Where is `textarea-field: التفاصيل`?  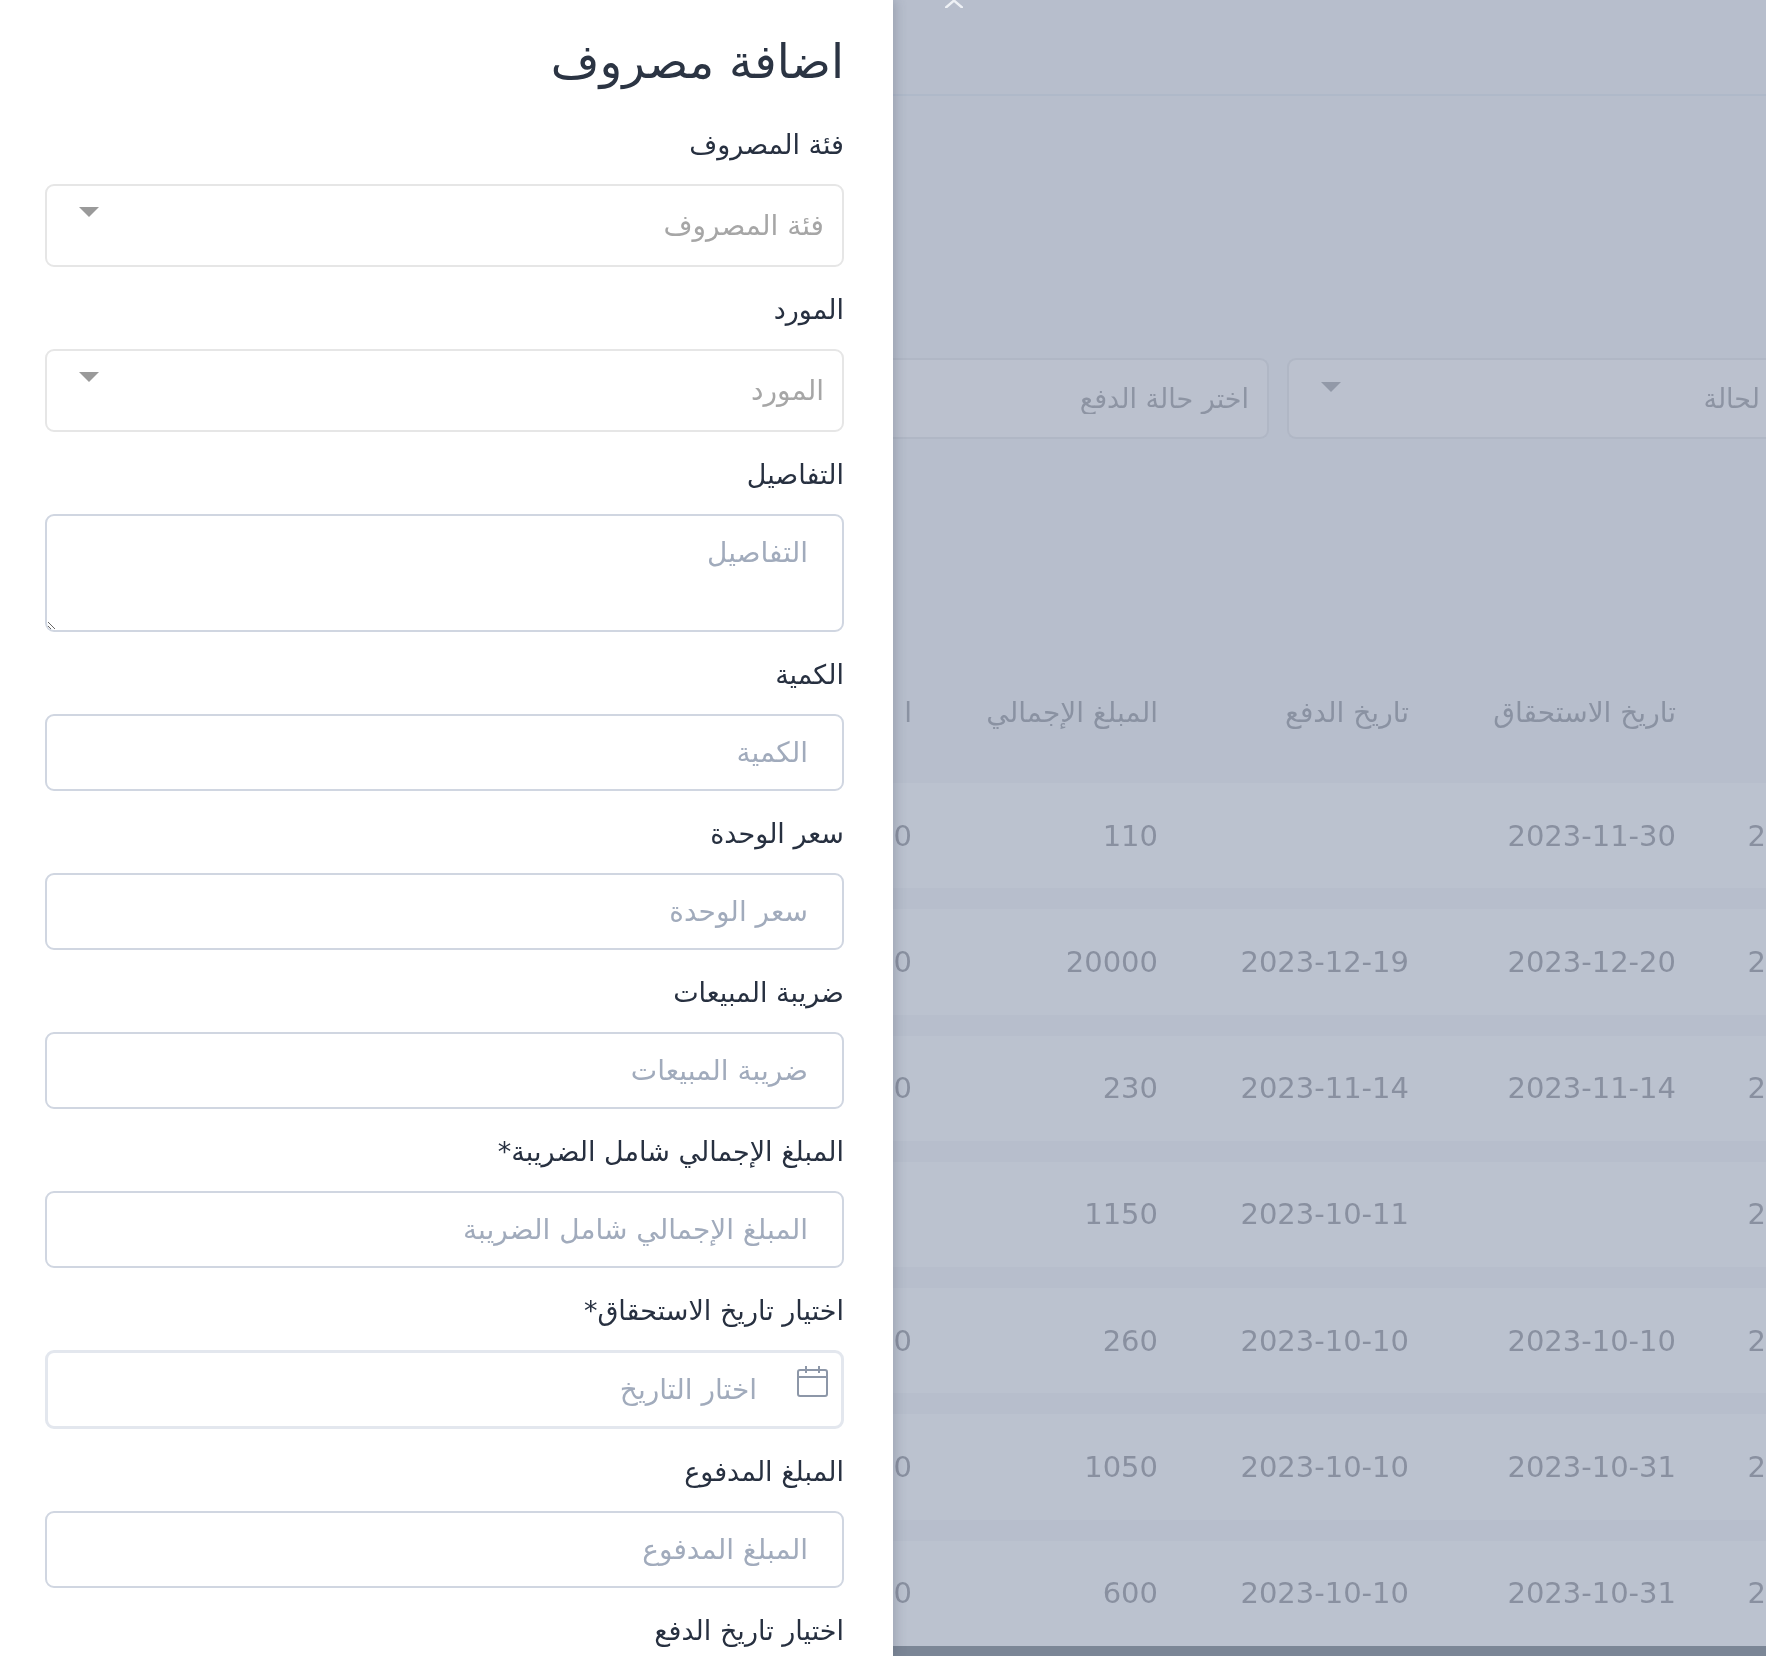 textarea-field: التفاصيل is located at coordinates (444, 573).